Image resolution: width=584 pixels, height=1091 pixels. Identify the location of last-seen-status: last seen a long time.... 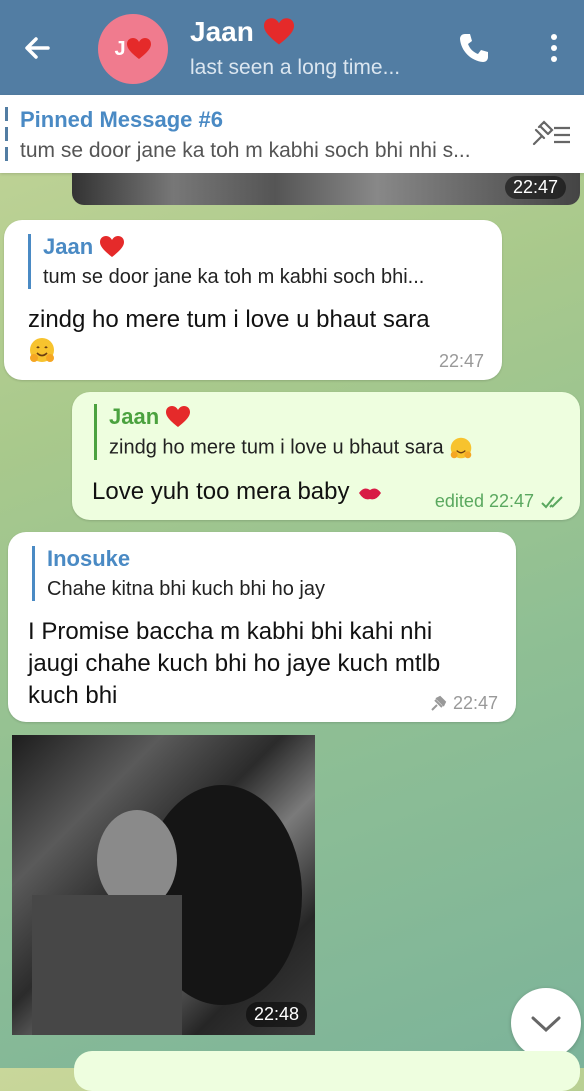
(295, 67).